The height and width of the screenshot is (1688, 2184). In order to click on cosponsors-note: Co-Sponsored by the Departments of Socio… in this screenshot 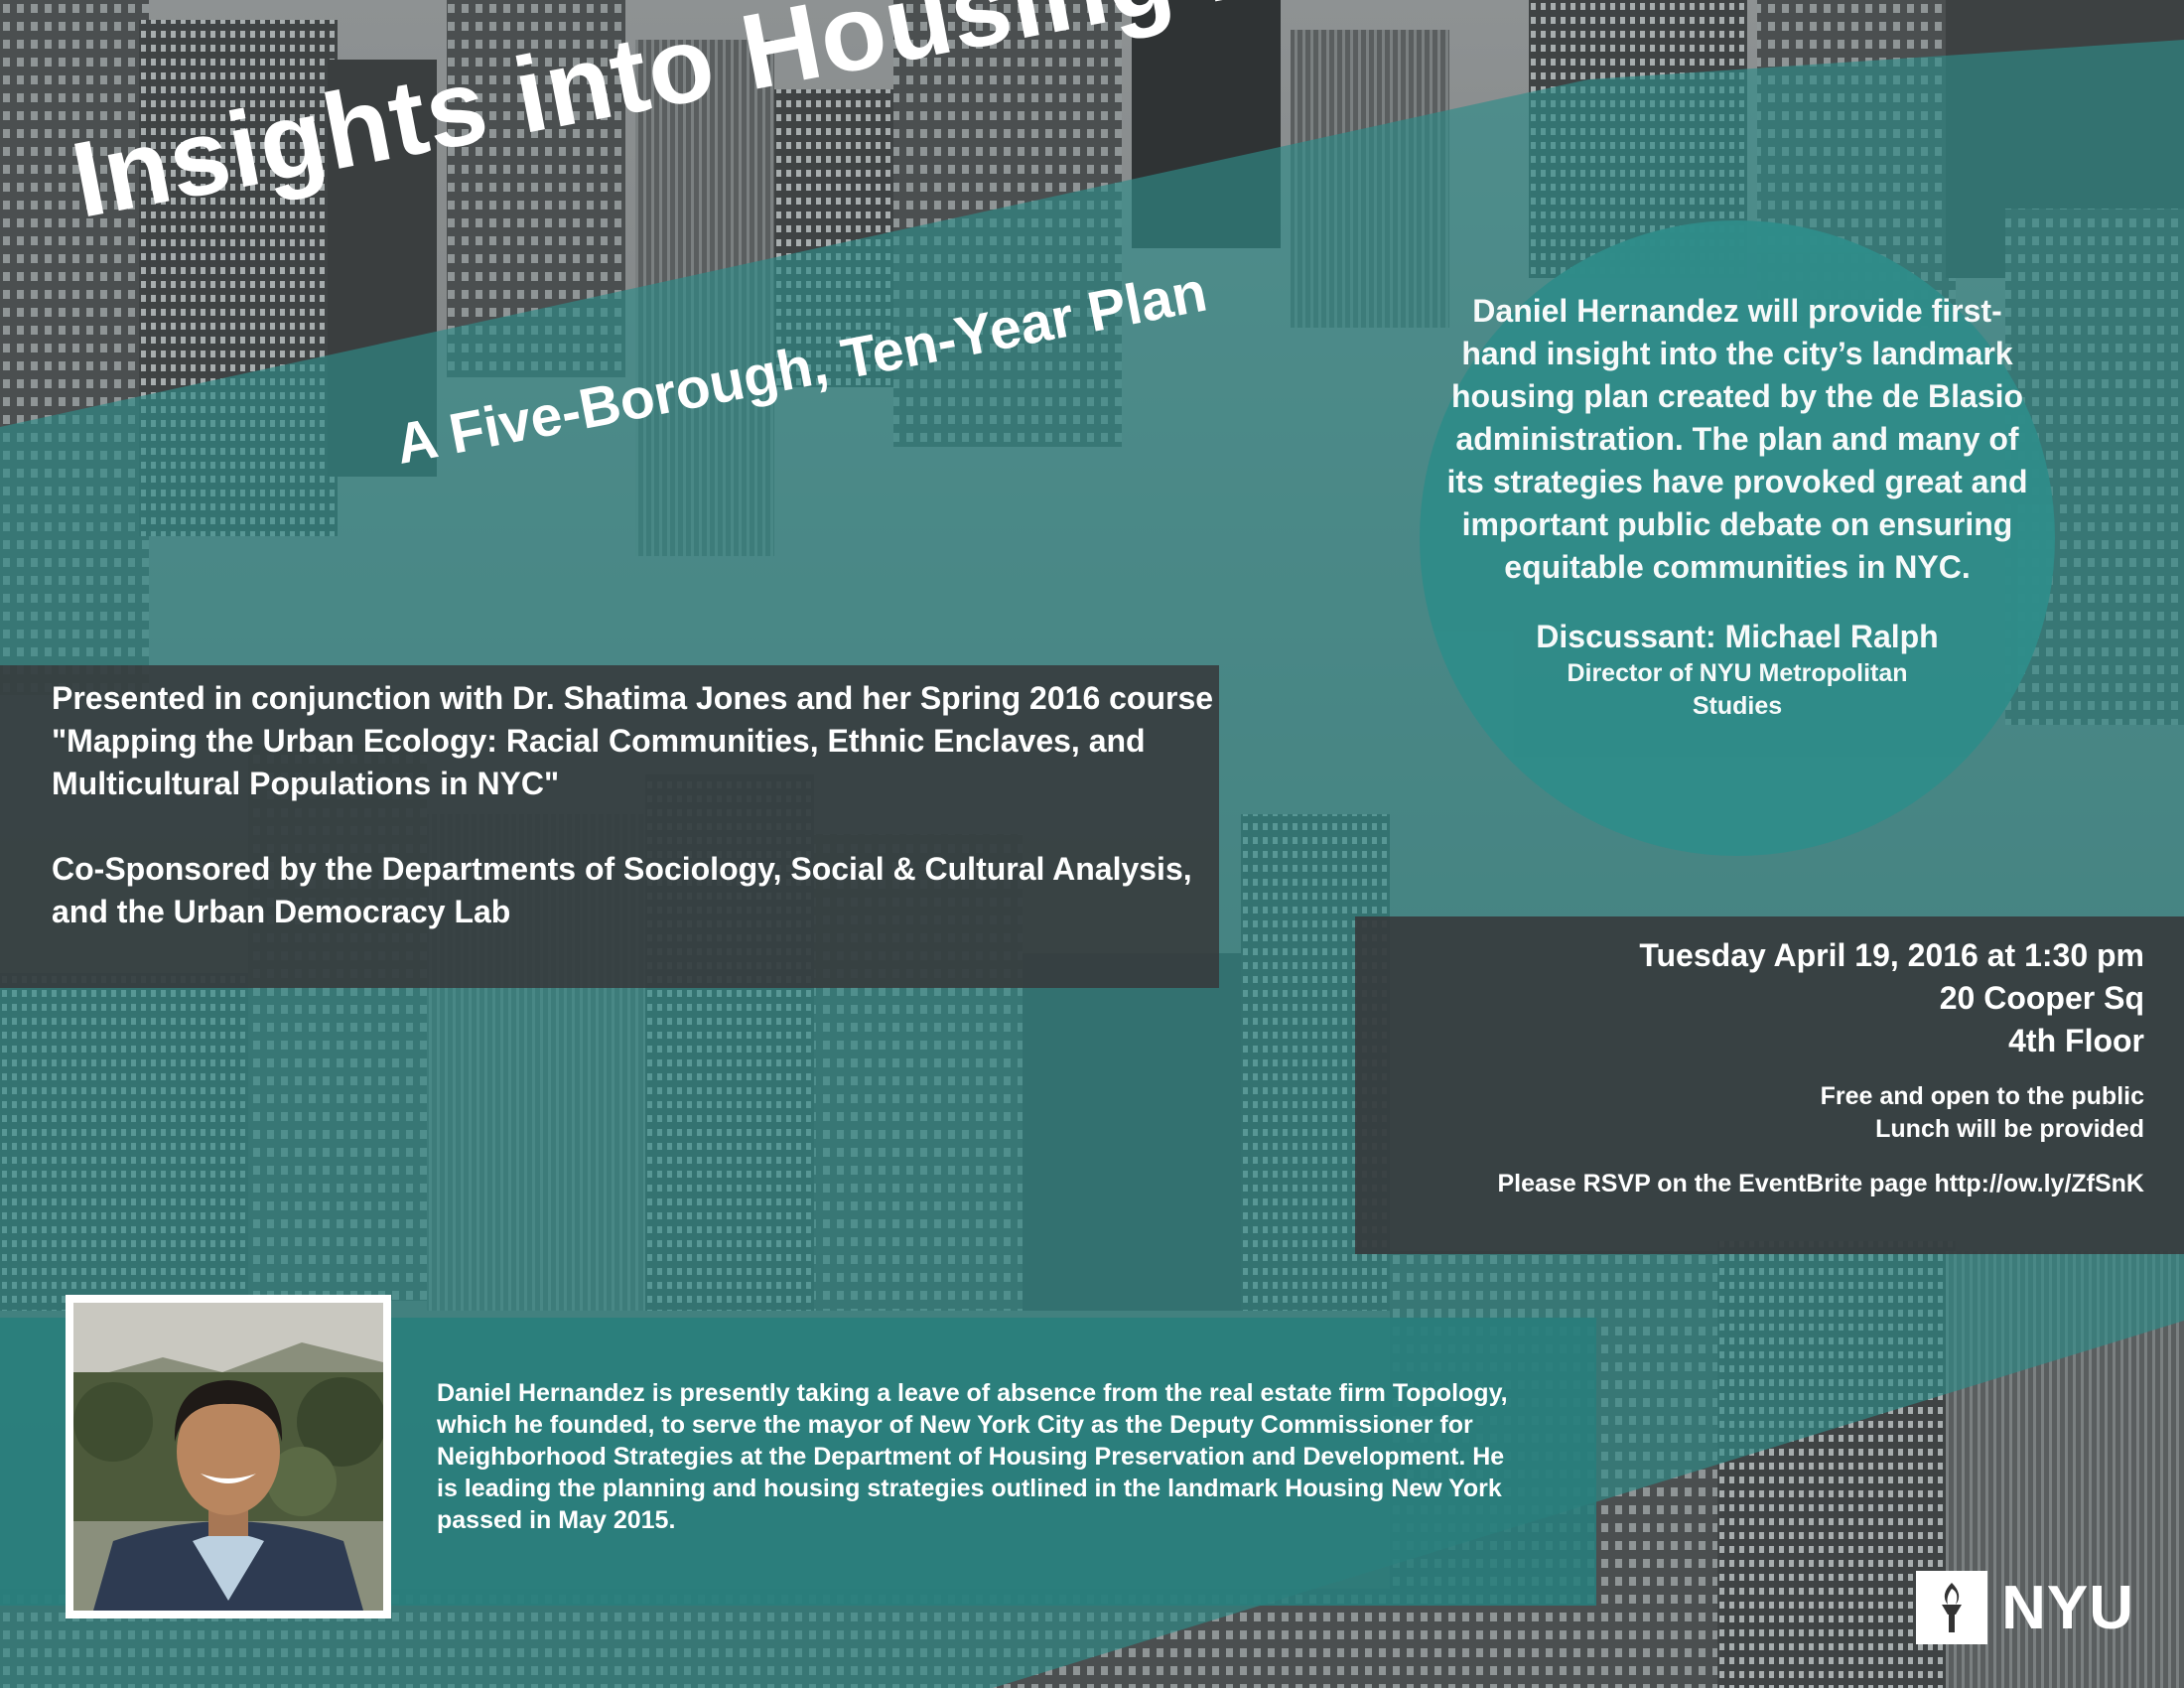, I will do `click(622, 890)`.